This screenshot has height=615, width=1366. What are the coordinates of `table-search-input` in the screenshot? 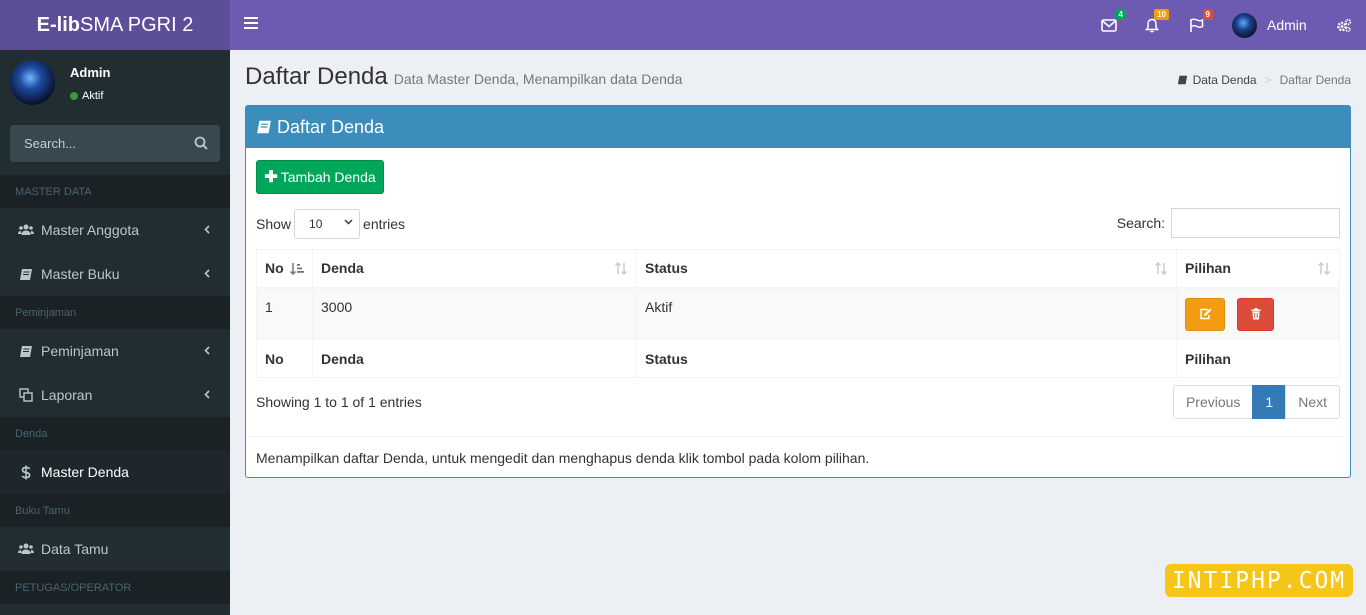 It's located at (1255, 223).